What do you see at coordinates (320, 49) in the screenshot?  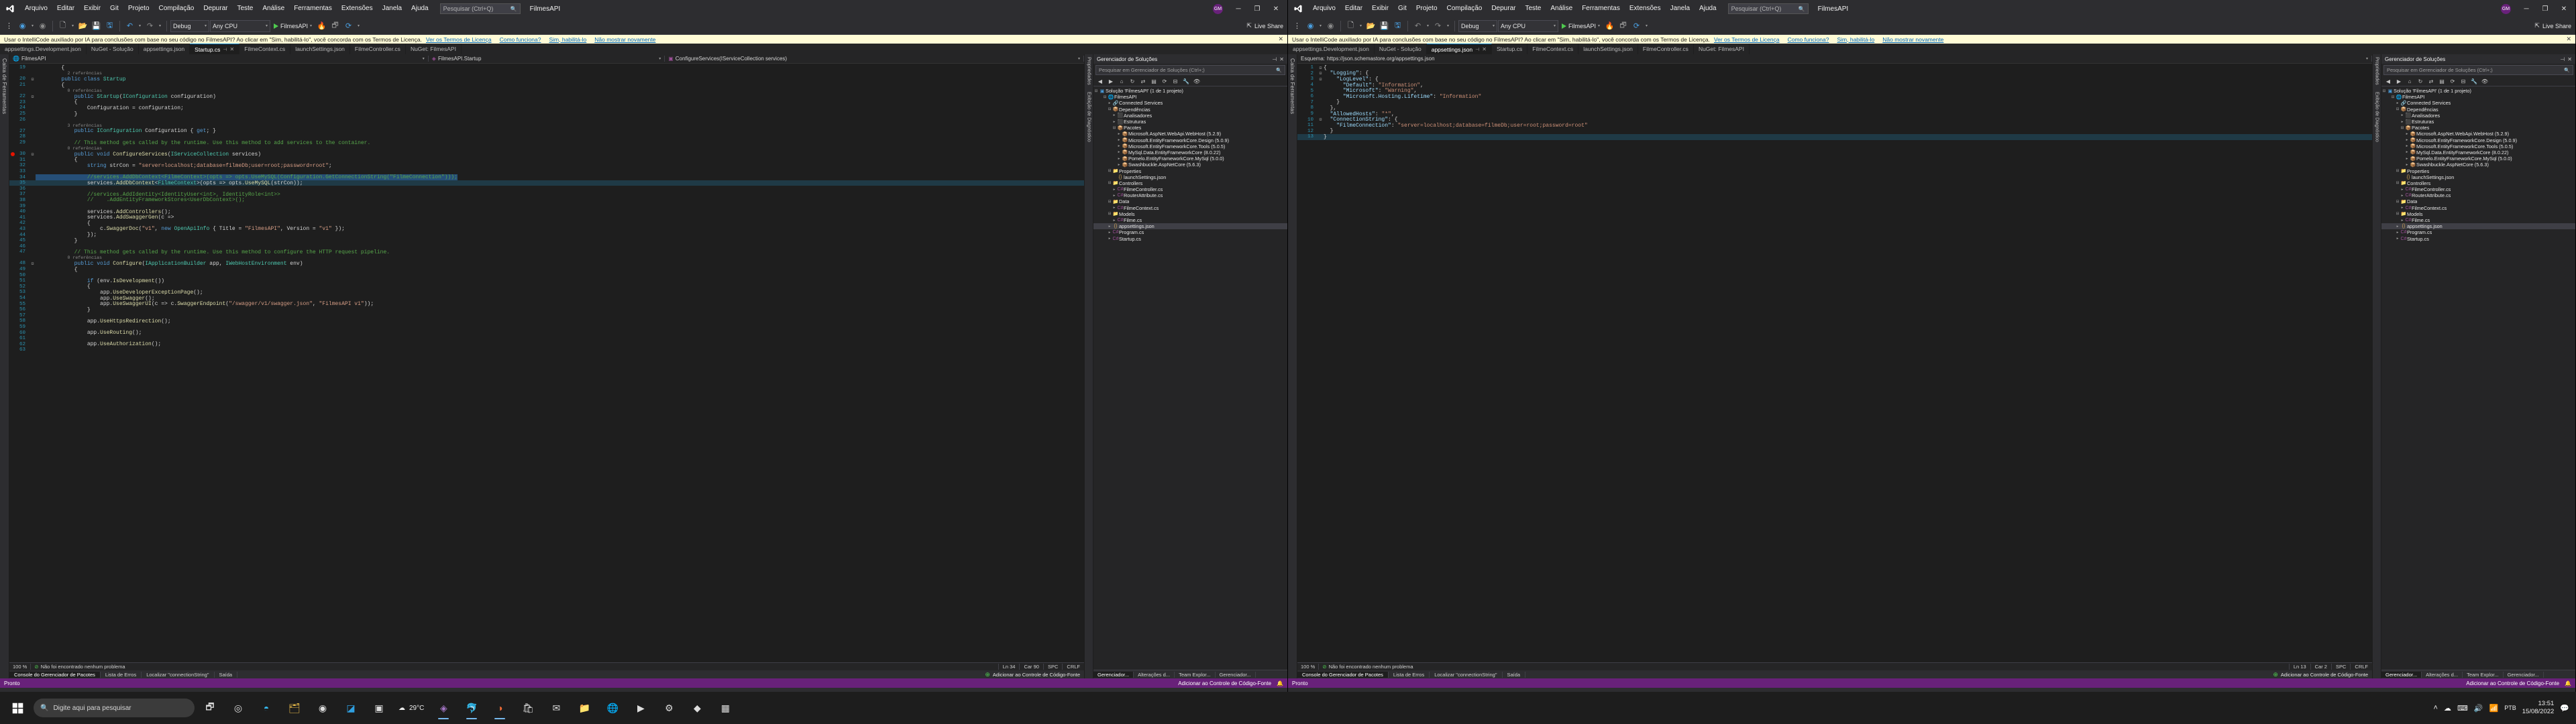 I see `doc-tab: launchSettings.json` at bounding box center [320, 49].